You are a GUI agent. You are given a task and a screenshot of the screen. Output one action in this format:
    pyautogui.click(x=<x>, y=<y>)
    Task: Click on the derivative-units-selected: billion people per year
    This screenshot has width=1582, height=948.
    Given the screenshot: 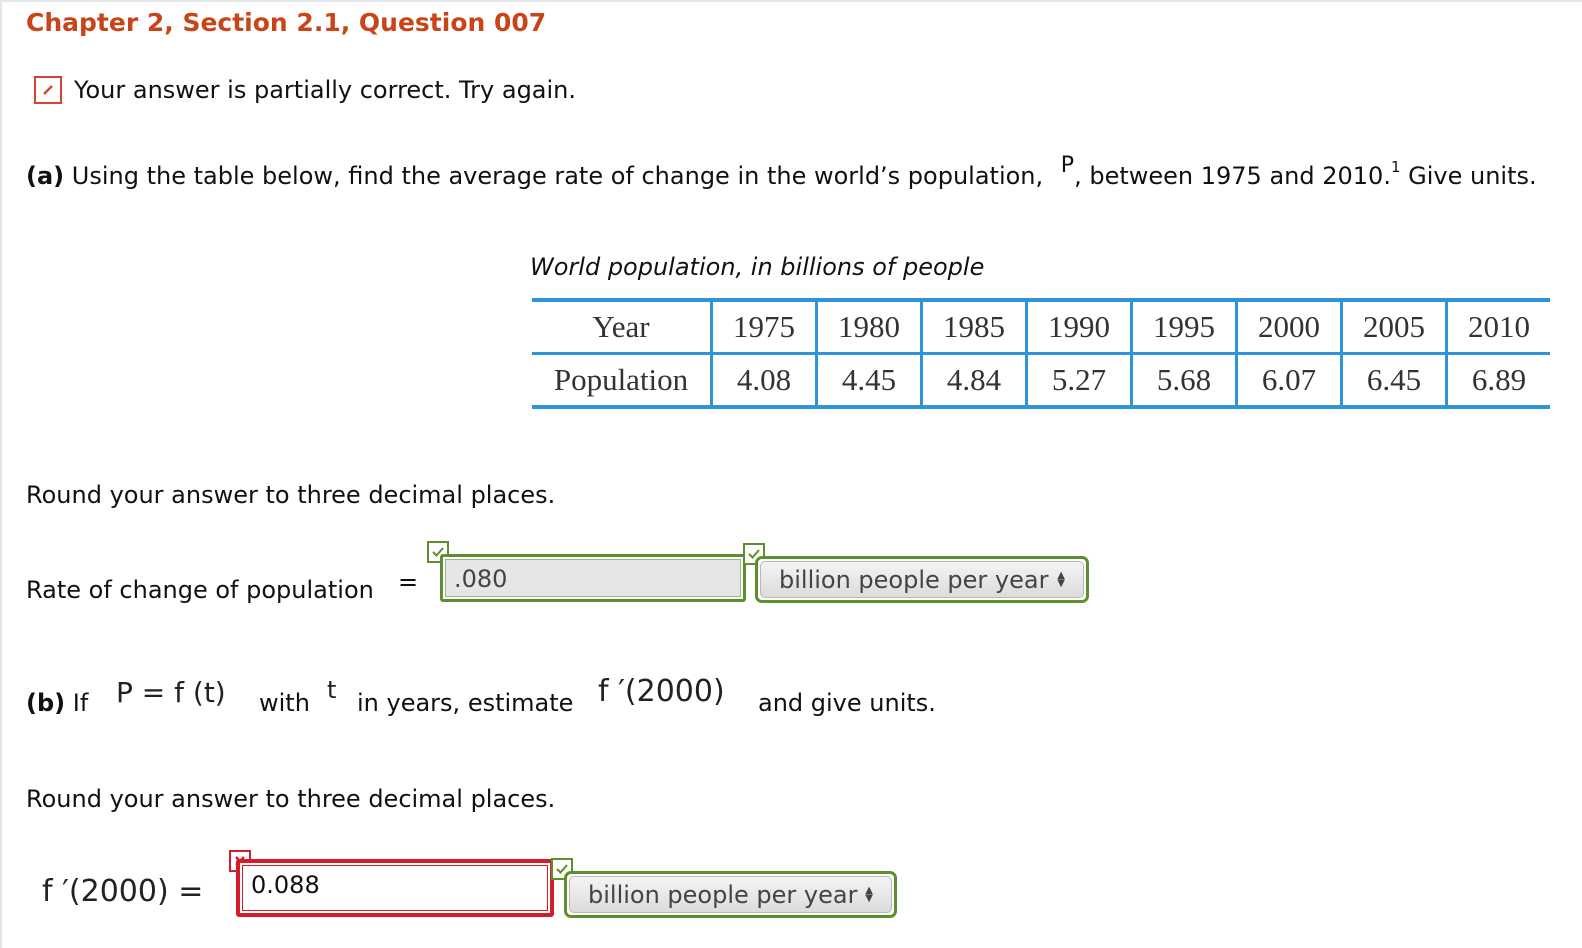 What is the action you would take?
    pyautogui.click(x=723, y=894)
    